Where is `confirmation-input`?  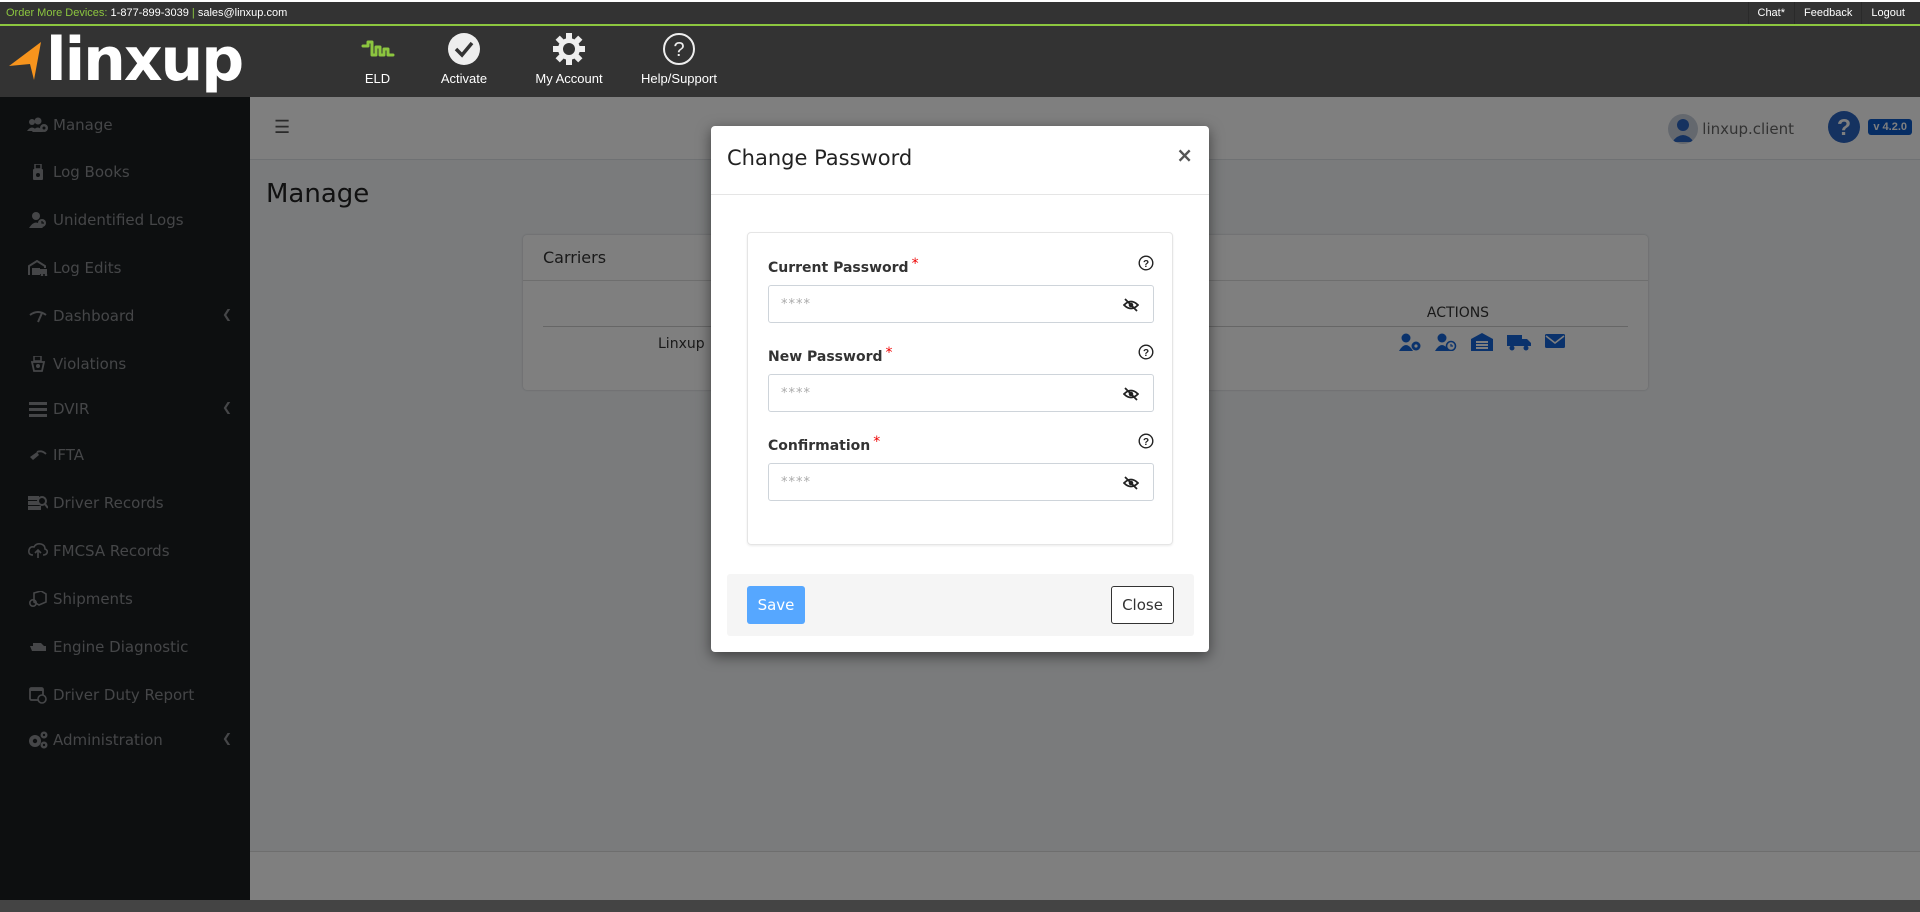 confirmation-input is located at coordinates (934, 482).